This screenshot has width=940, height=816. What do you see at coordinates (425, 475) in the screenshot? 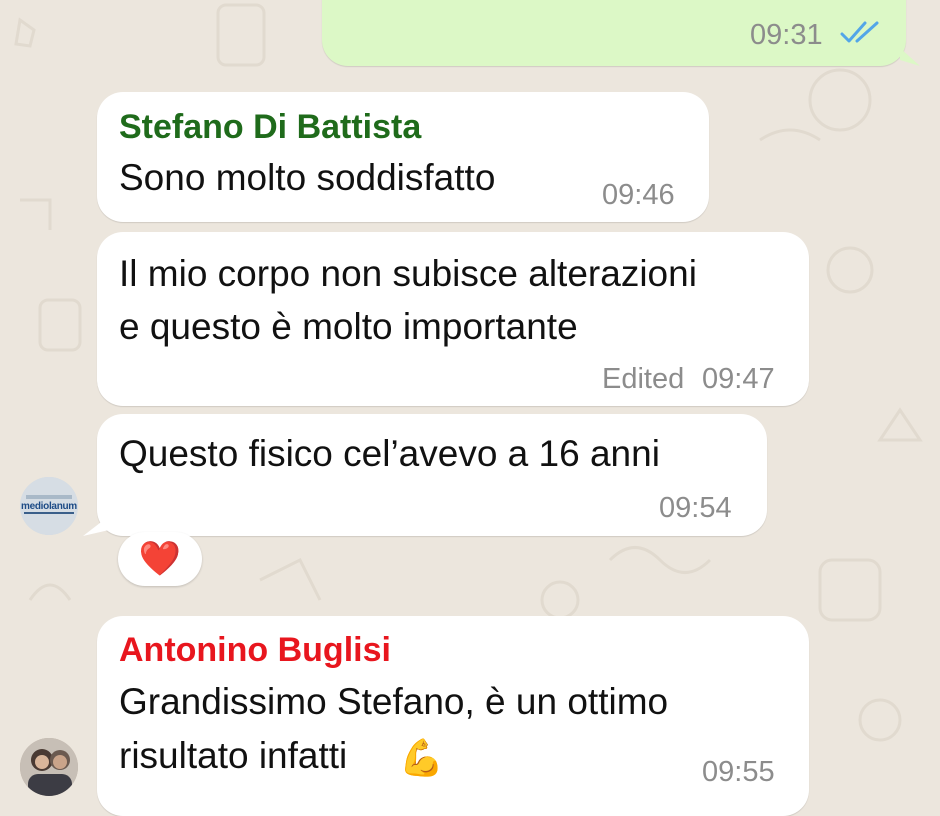
I see `message-bubble-incoming: Questo fisico cel’avevo a 16 anni 09:54` at bounding box center [425, 475].